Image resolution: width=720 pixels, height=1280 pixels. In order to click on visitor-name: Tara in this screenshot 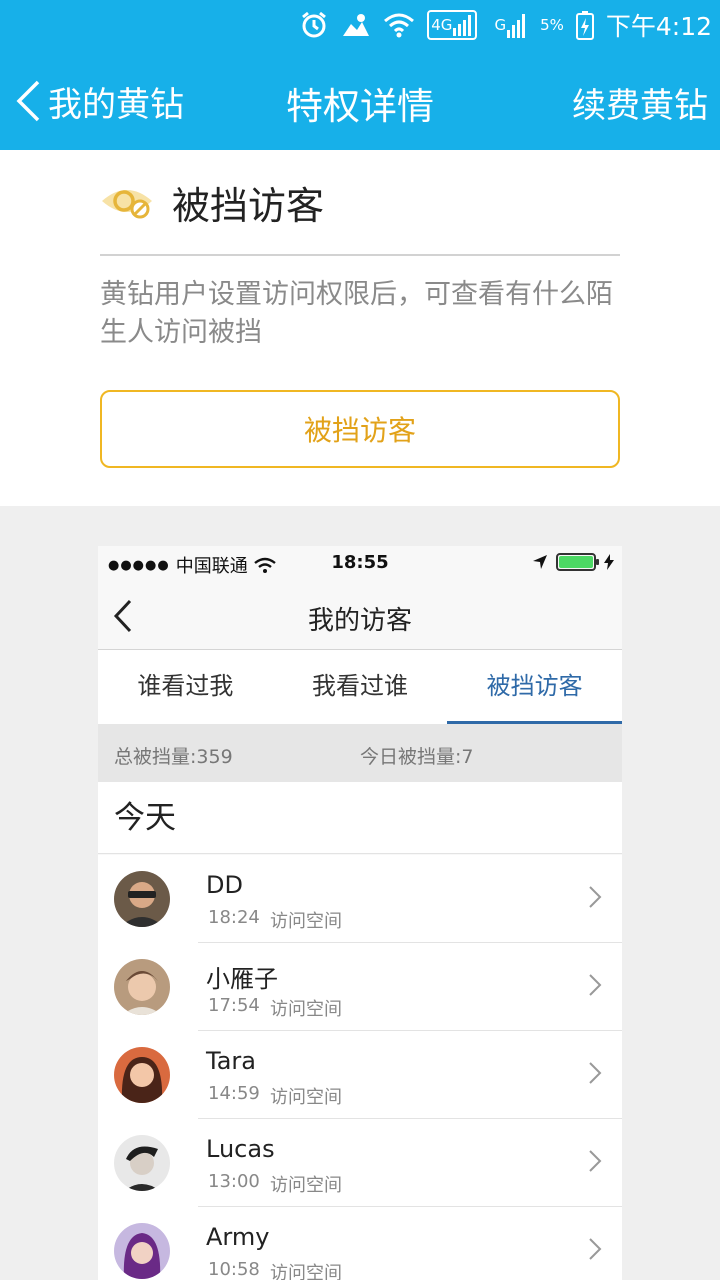, I will do `click(231, 1061)`.